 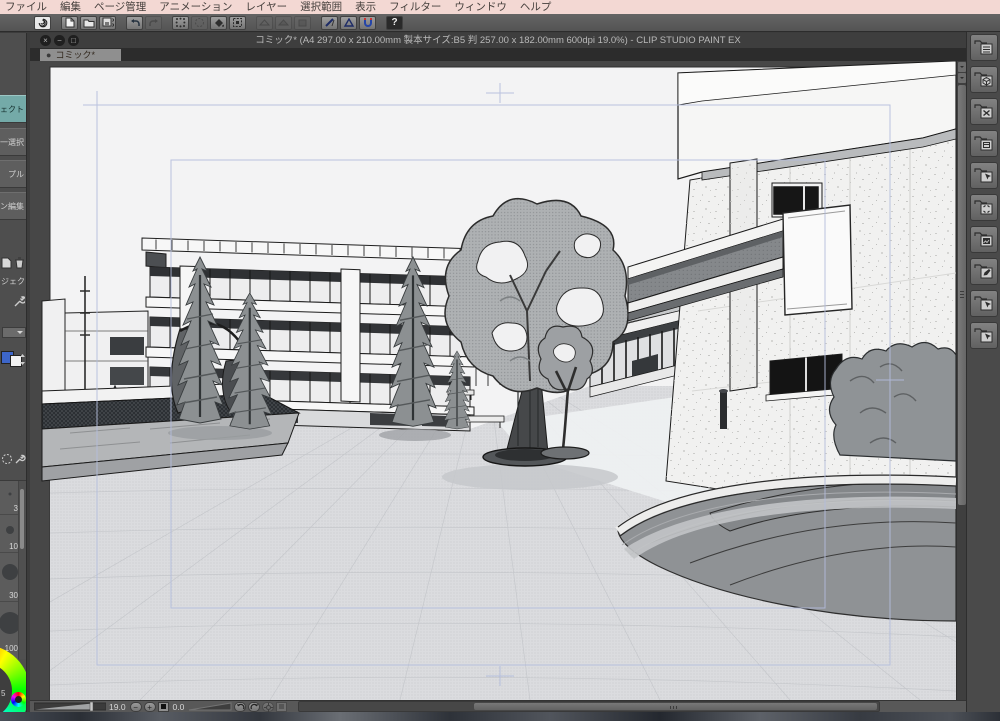 I want to click on snap-to-grid-button, so click(x=367, y=22).